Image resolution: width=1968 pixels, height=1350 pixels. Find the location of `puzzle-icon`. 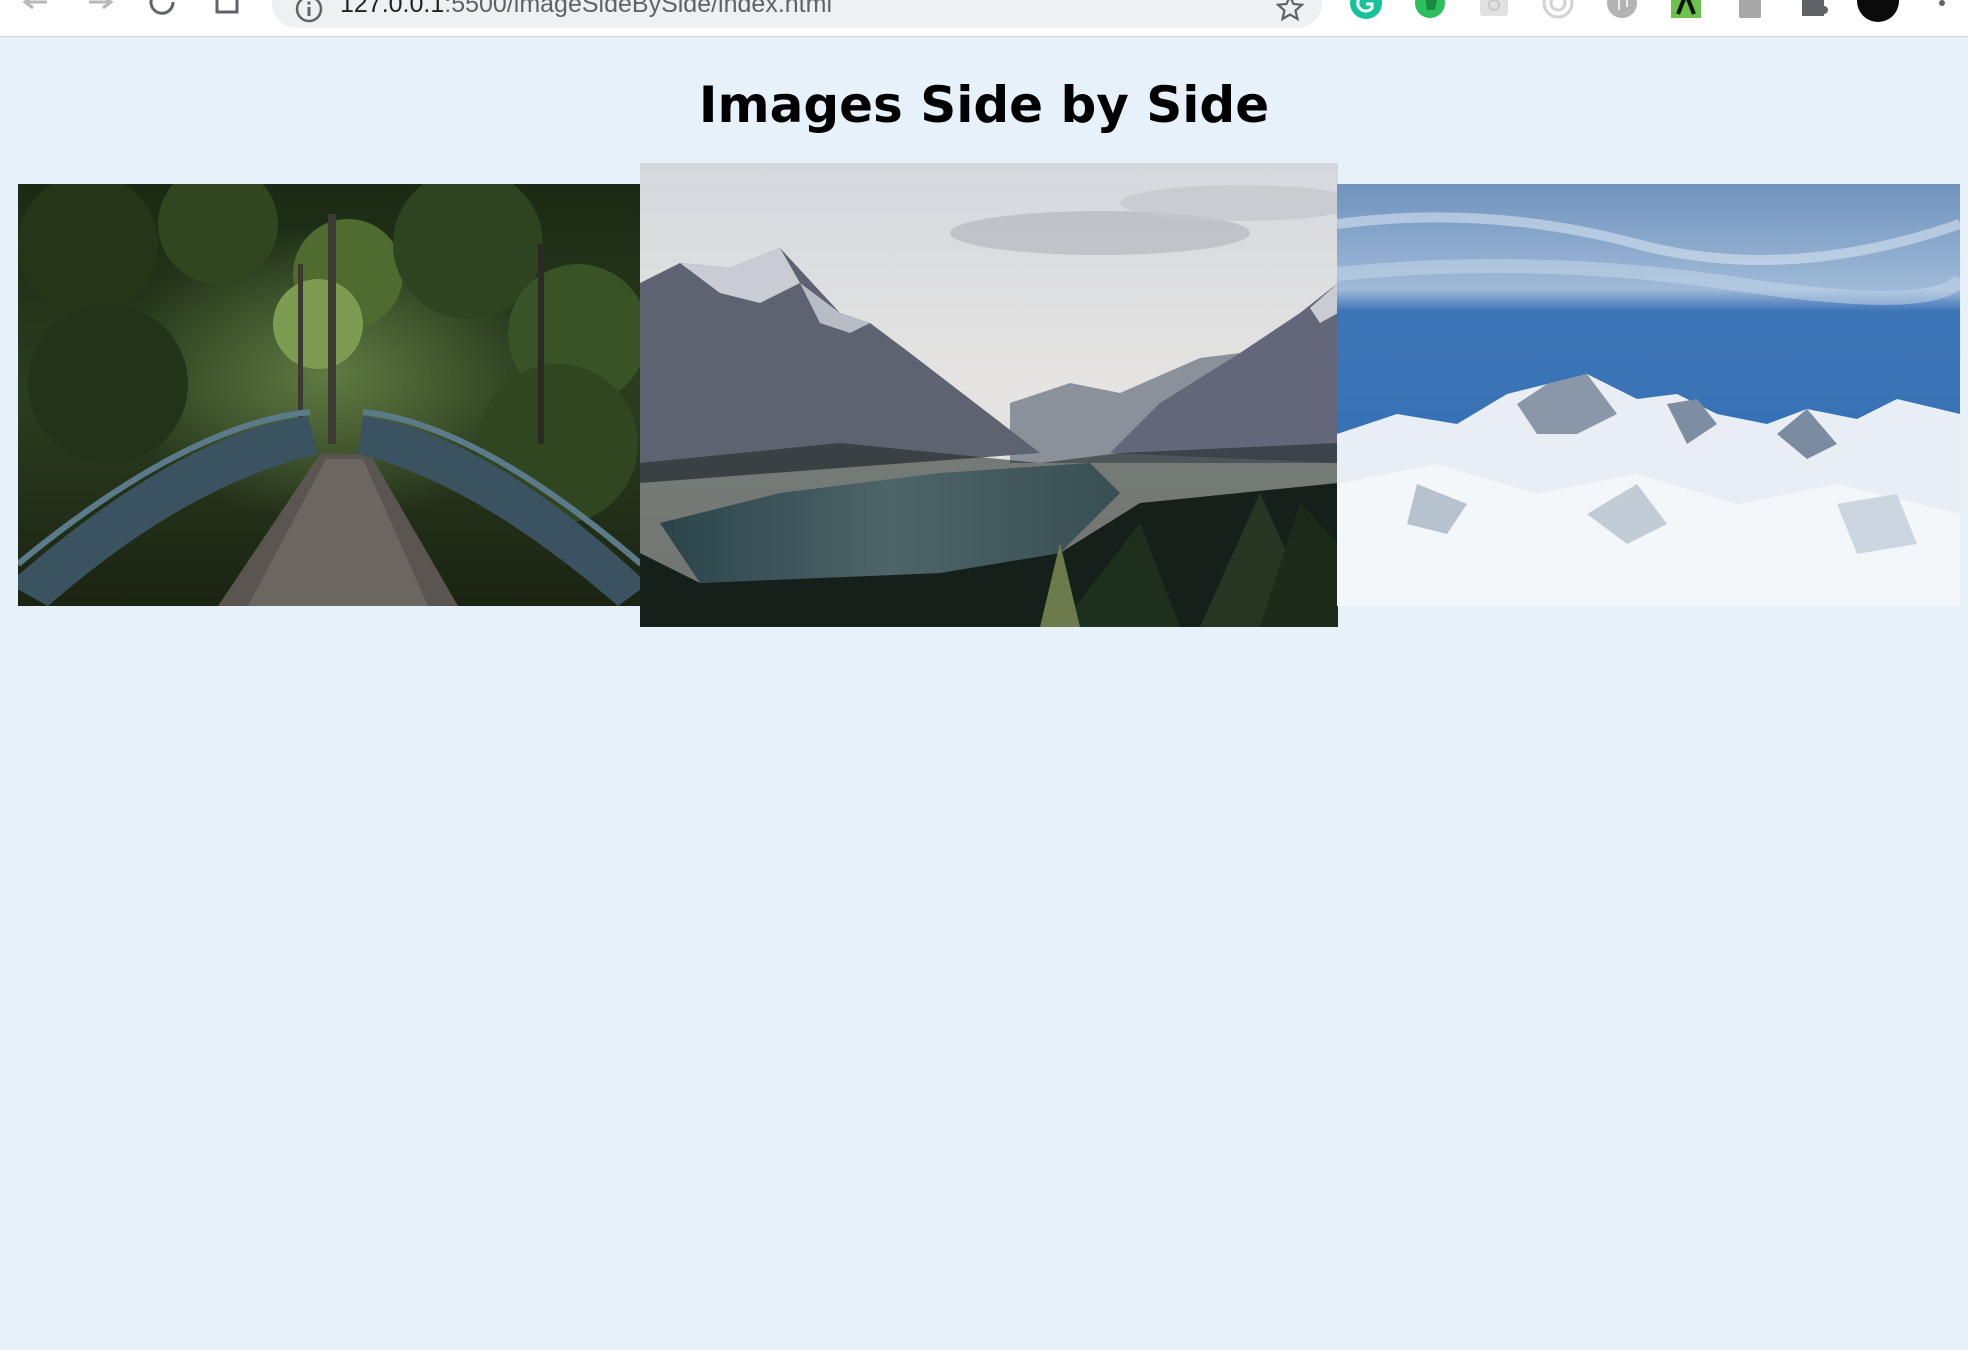

puzzle-icon is located at coordinates (1814, 10).